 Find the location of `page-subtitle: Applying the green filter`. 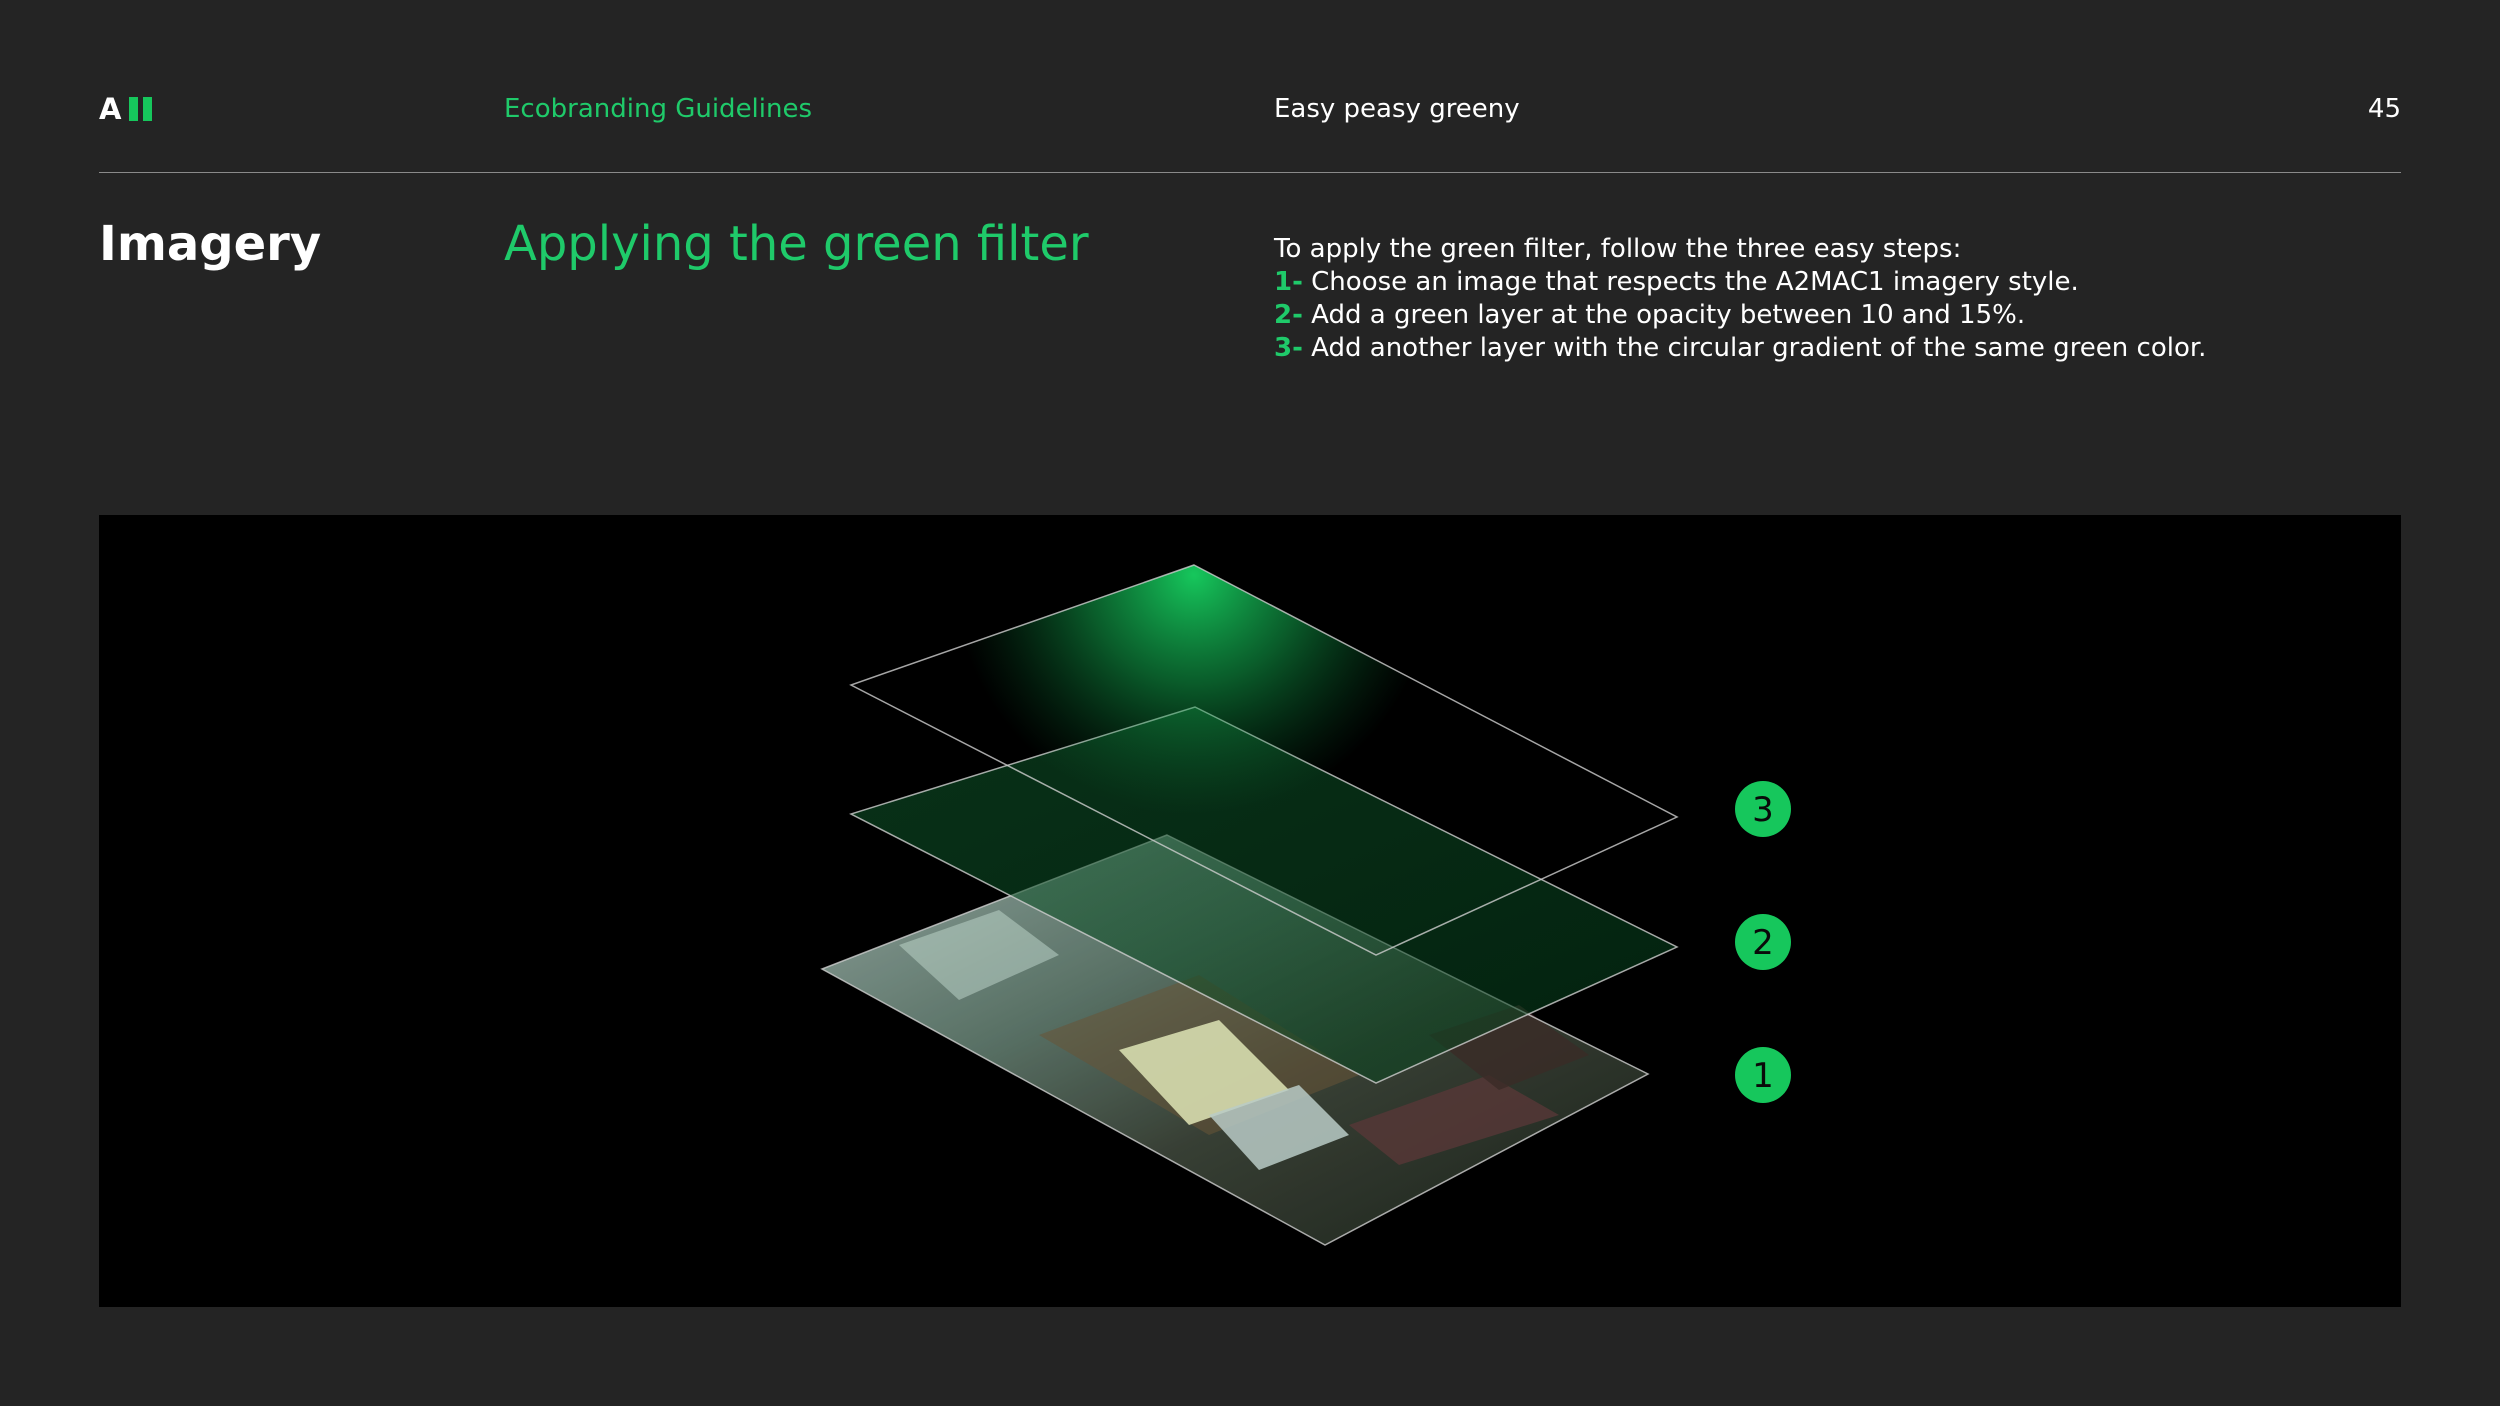

page-subtitle: Applying the green filter is located at coordinates (796, 244).